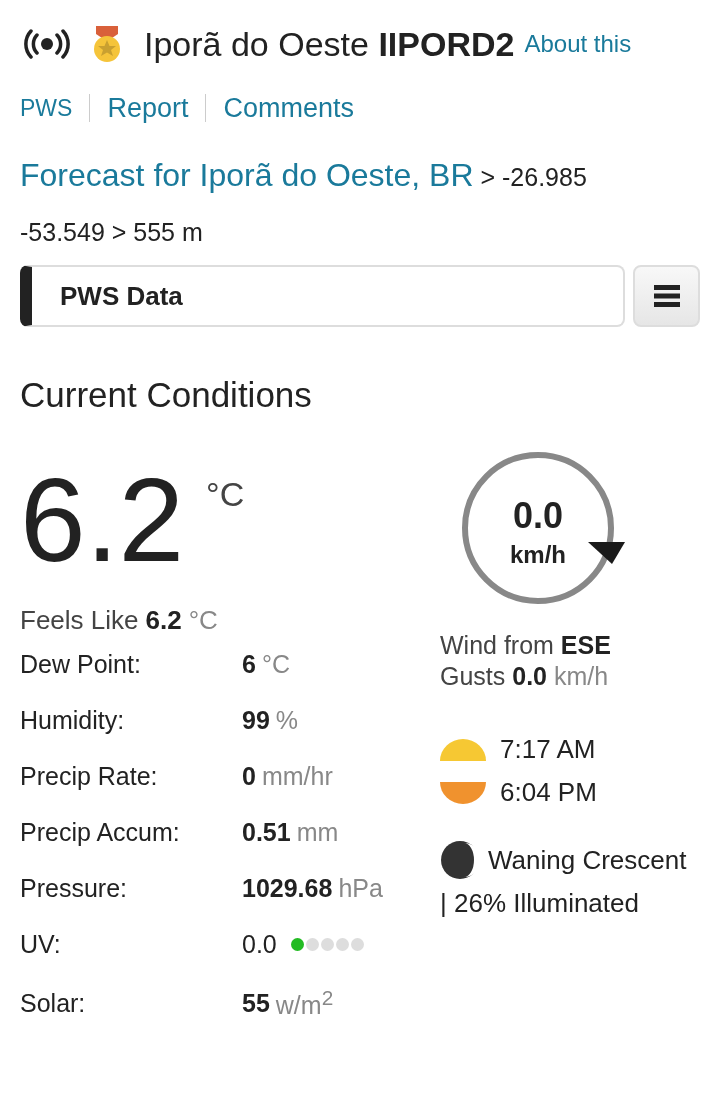  What do you see at coordinates (81, 664) in the screenshot?
I see `row-label: Dew Point:` at bounding box center [81, 664].